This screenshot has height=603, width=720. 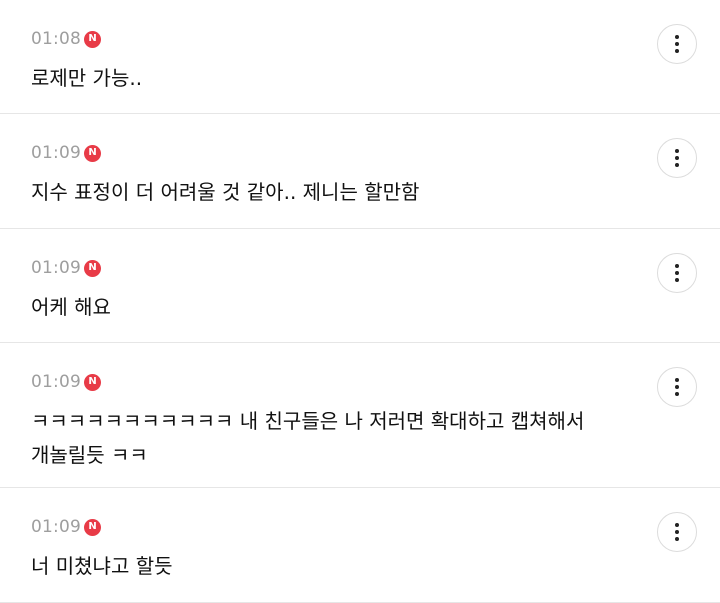 What do you see at coordinates (225, 192) in the screenshot?
I see `comment-text: 지수 표정이 더 어려울 것 같아.. 제니는 할만함` at bounding box center [225, 192].